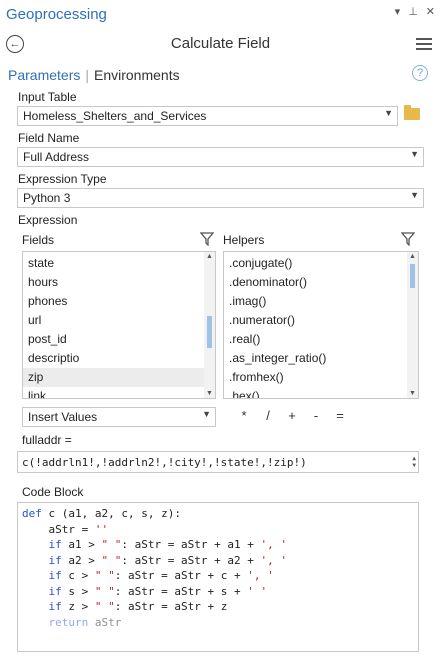 Image resolution: width=441 pixels, height=658 pixels. Describe the element at coordinates (167, 544) in the screenshot. I see `code-line: if a1 > " ": aStr = aStr + a1 + ', '` at that location.